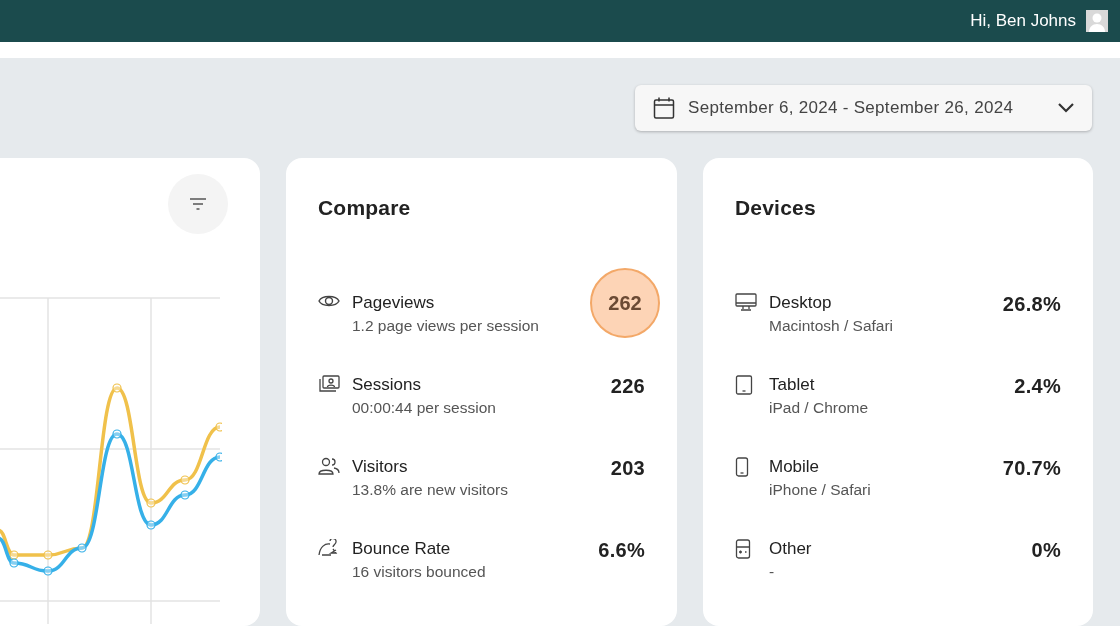 The width and height of the screenshot is (1120, 626). I want to click on monitor-icon, so click(746, 301).